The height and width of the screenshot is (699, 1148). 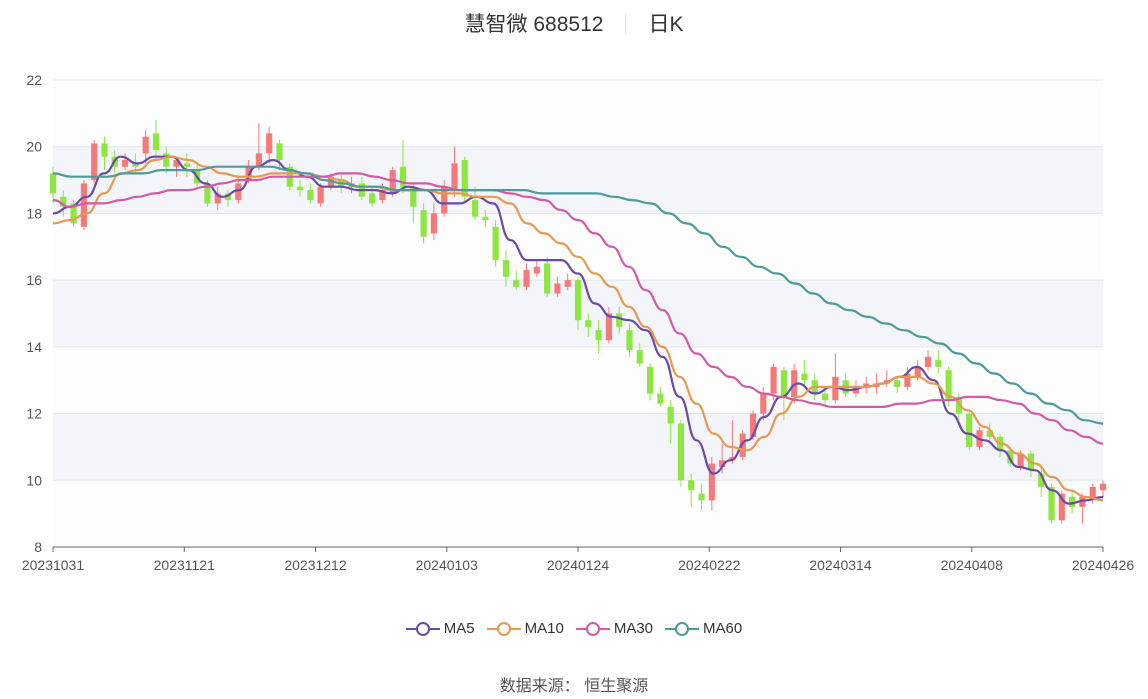 I want to click on legend-item-ma10: MA10, so click(x=525, y=628).